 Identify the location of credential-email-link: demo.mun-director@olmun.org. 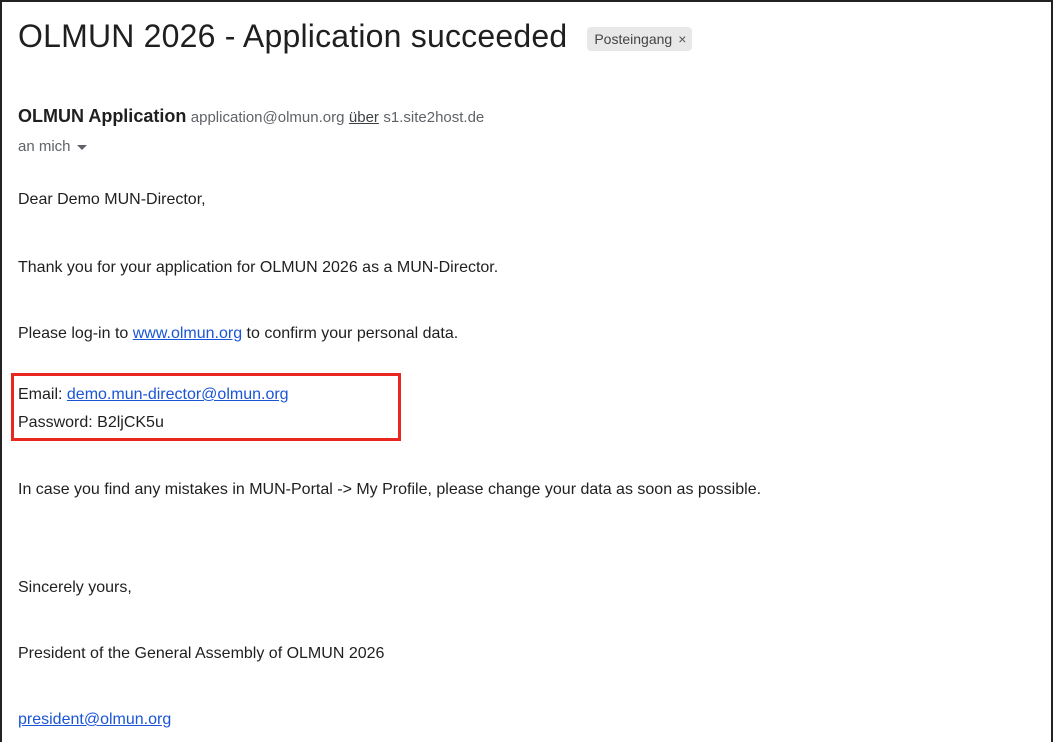
(178, 394).